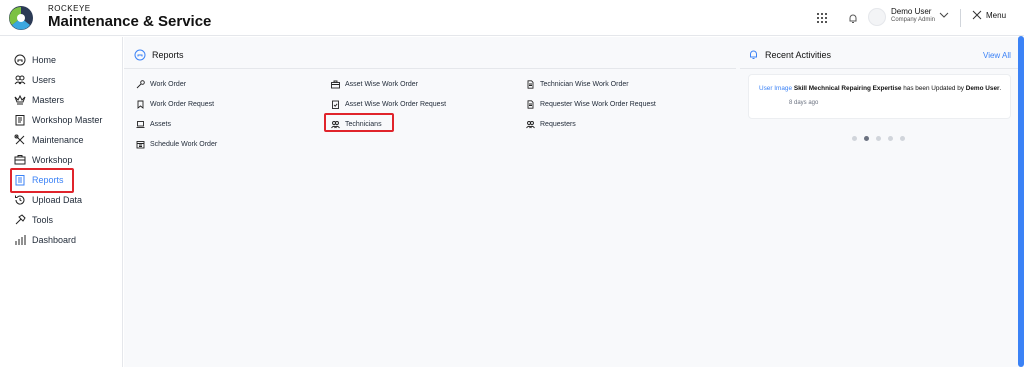  What do you see at coordinates (140, 124) in the screenshot?
I see `laptop-icon` at bounding box center [140, 124].